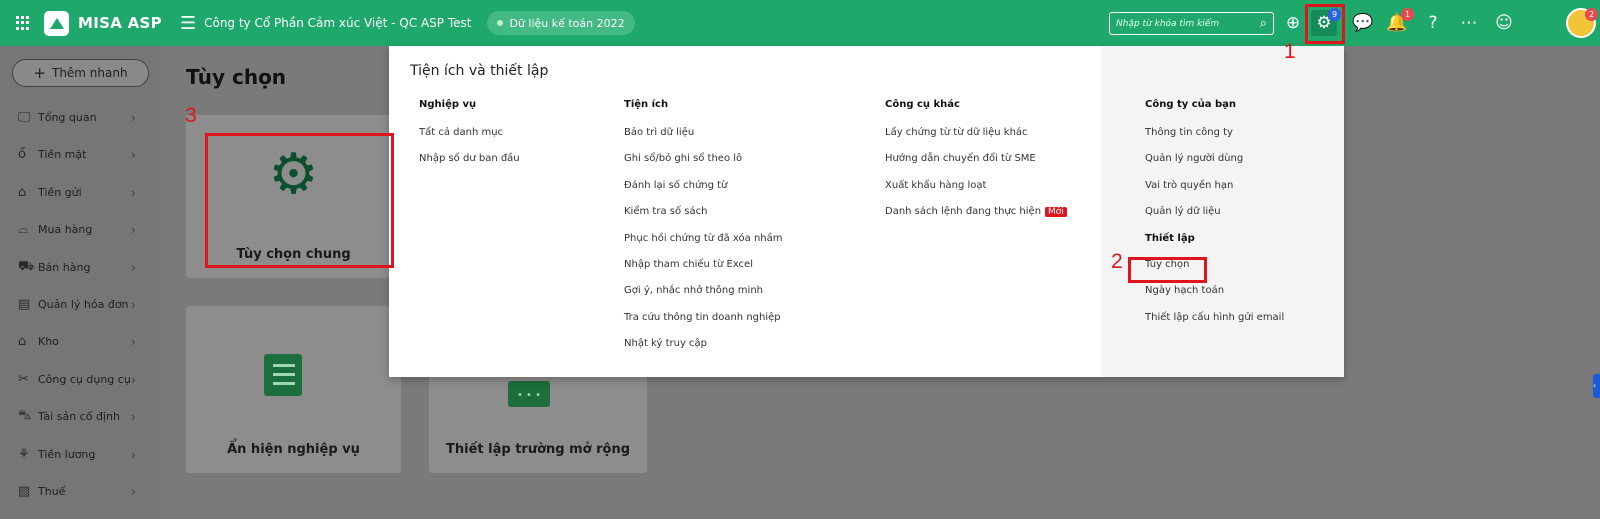 The image size is (1600, 519). Describe the element at coordinates (703, 297) in the screenshot. I see `menu-link: Gợi ý, nhắc nhở thông minh` at that location.